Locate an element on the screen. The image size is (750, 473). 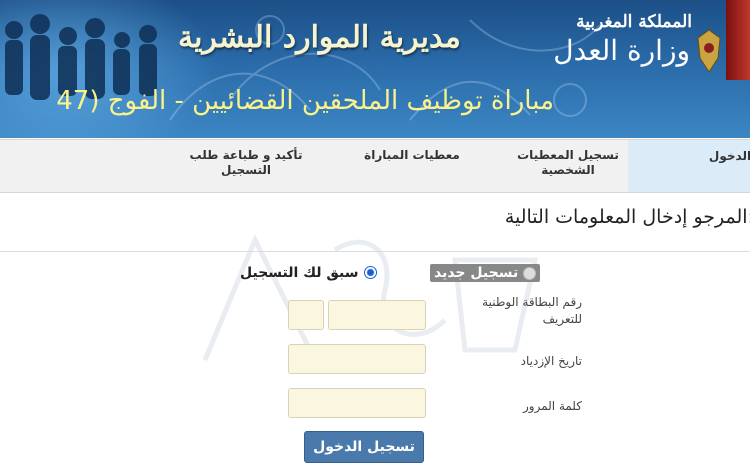
department-title: مديرية الموارد البشرية is located at coordinates (319, 37).